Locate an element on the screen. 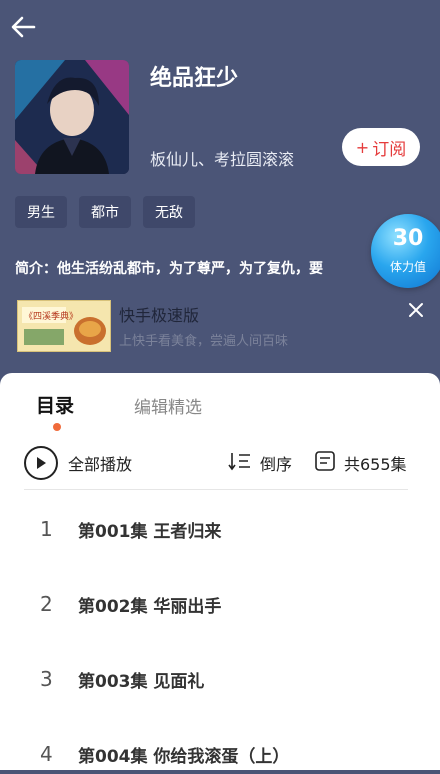 This screenshot has width=440, height=774. episode-row: 2 第002集 华丽出手 is located at coordinates (220, 604).